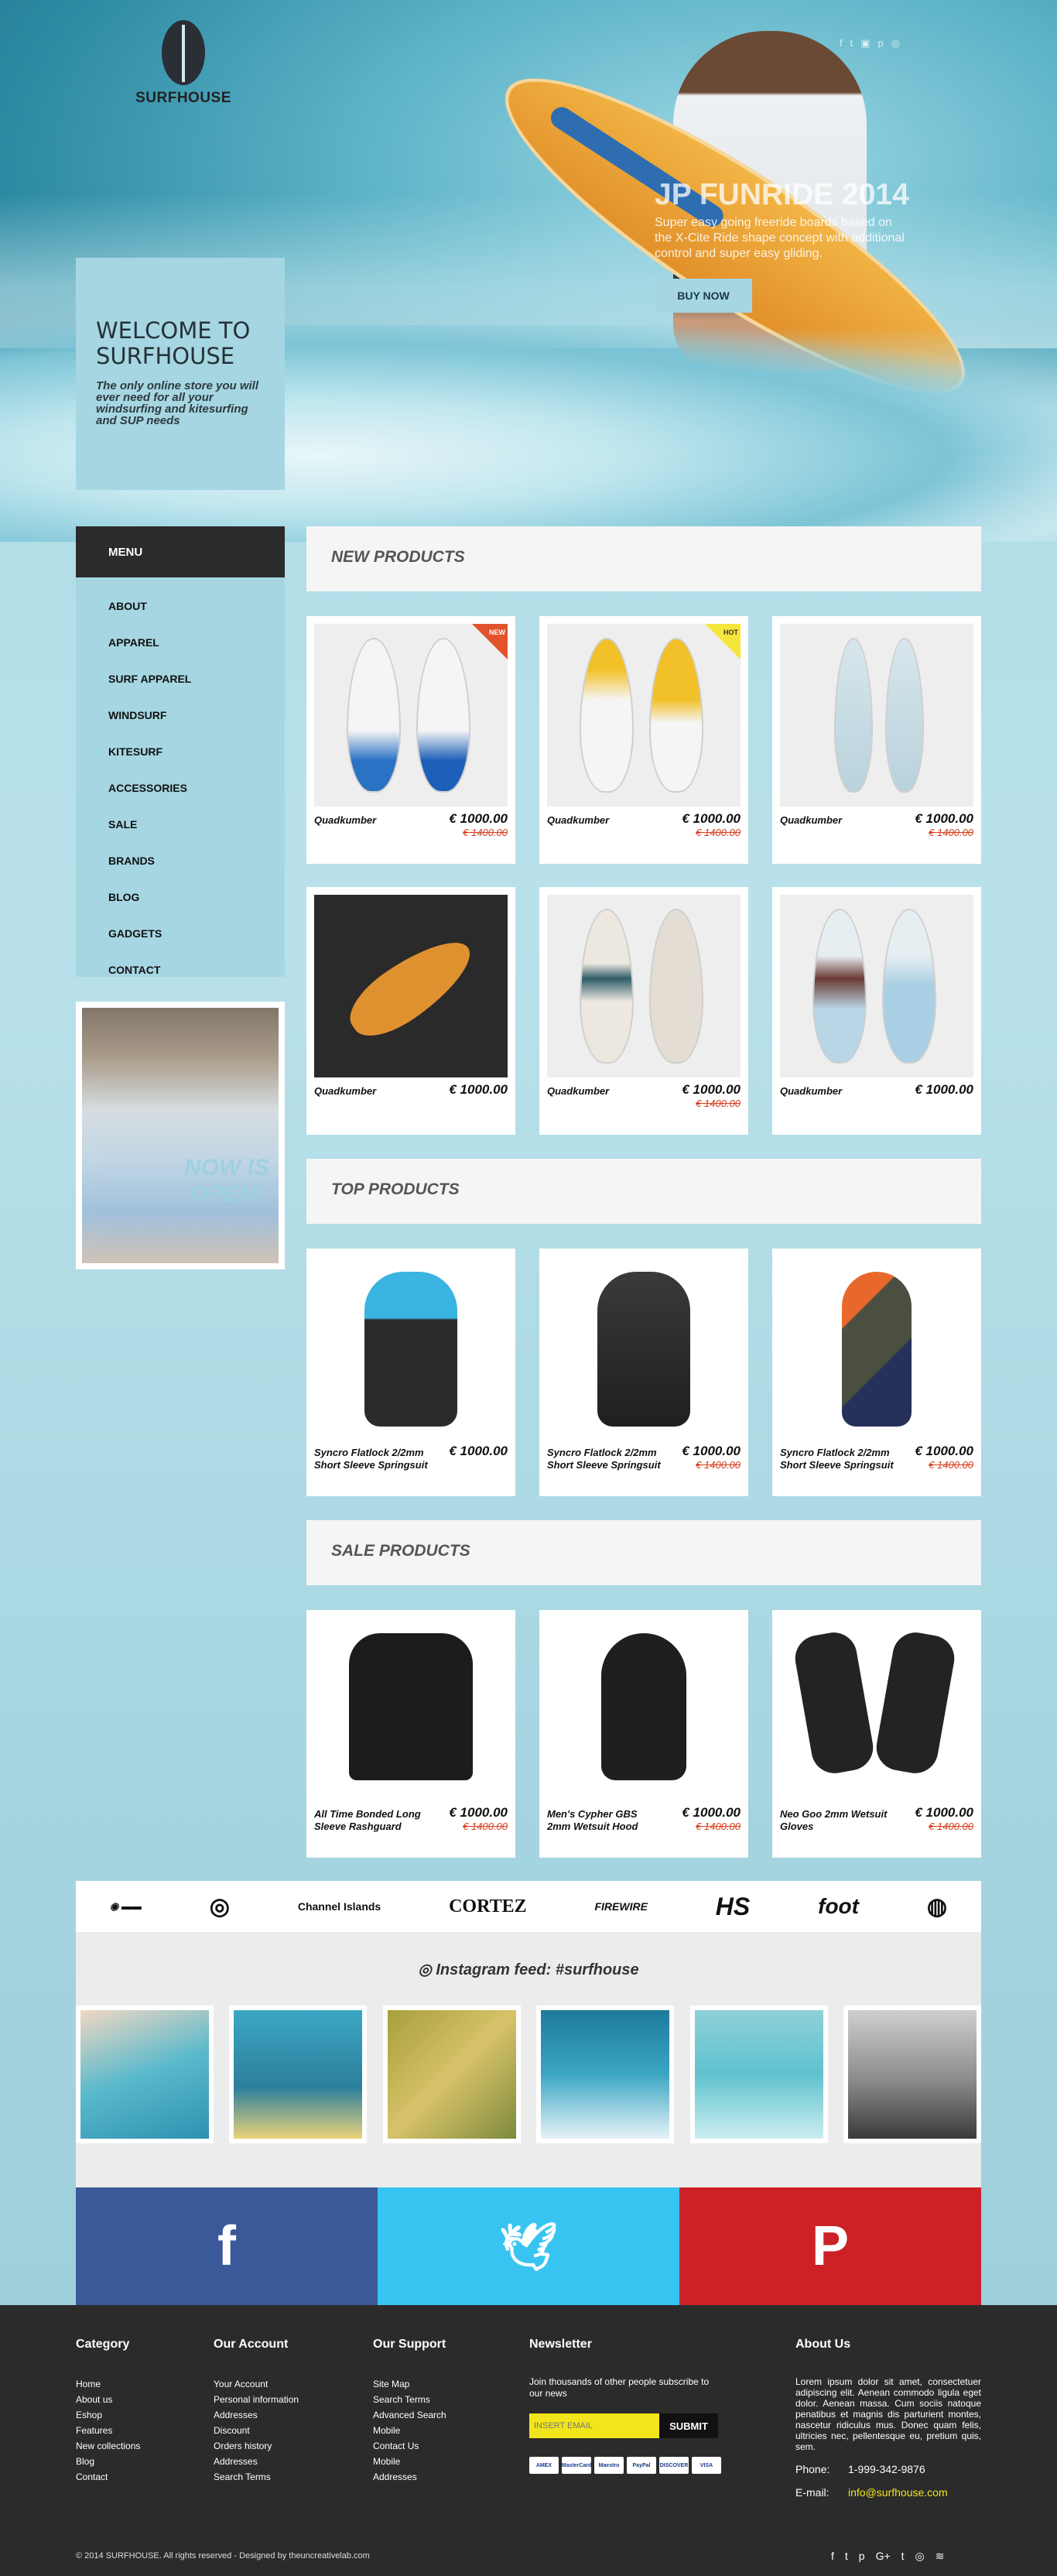 This screenshot has height=2576, width=1057. What do you see at coordinates (409, 2384) in the screenshot?
I see `footer-link: Site Map` at bounding box center [409, 2384].